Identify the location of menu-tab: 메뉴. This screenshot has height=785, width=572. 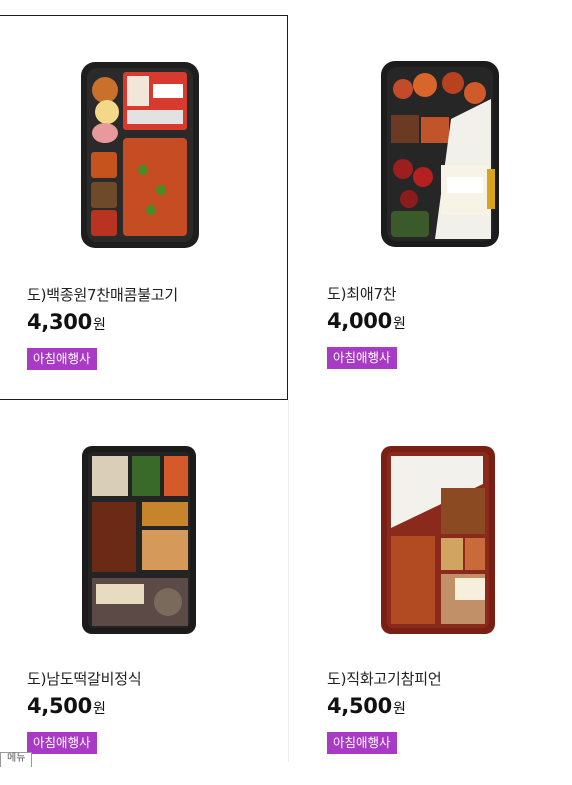
(16, 759).